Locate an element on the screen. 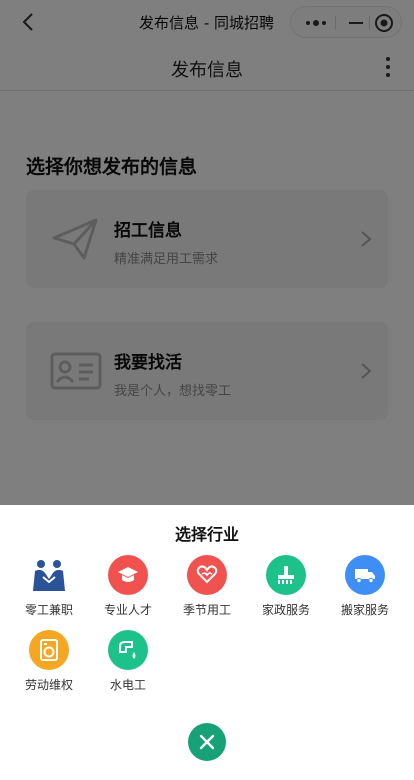  category-professional: 专业人才 is located at coordinates (128, 586).